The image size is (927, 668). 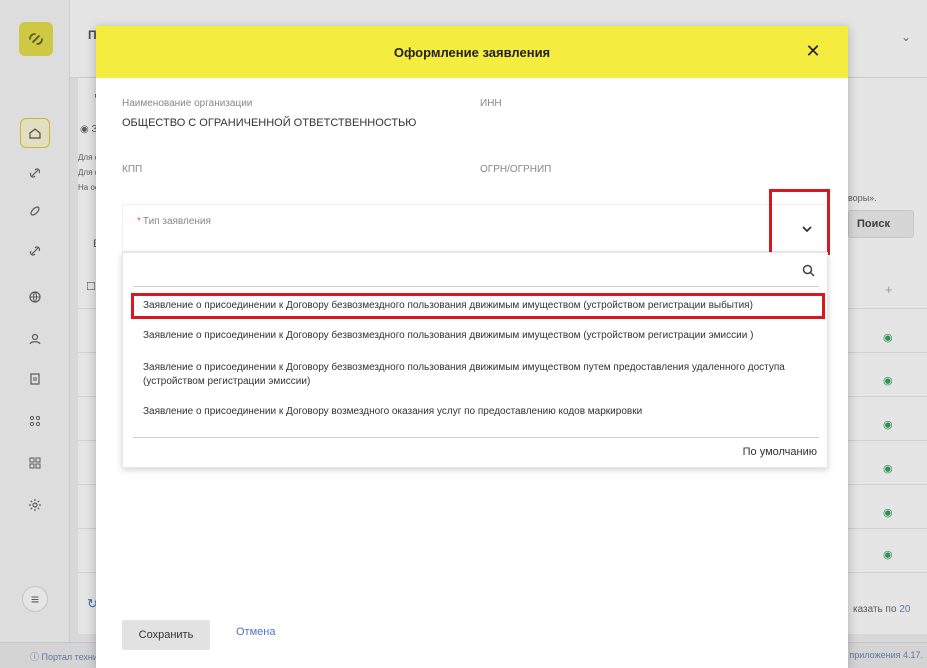 I want to click on org-name-value: ОБЩЕСТВО С ОГРАНИЧЕННОЙ ОТВЕТСТВЕННОСТЬЮ, so click(x=269, y=123).